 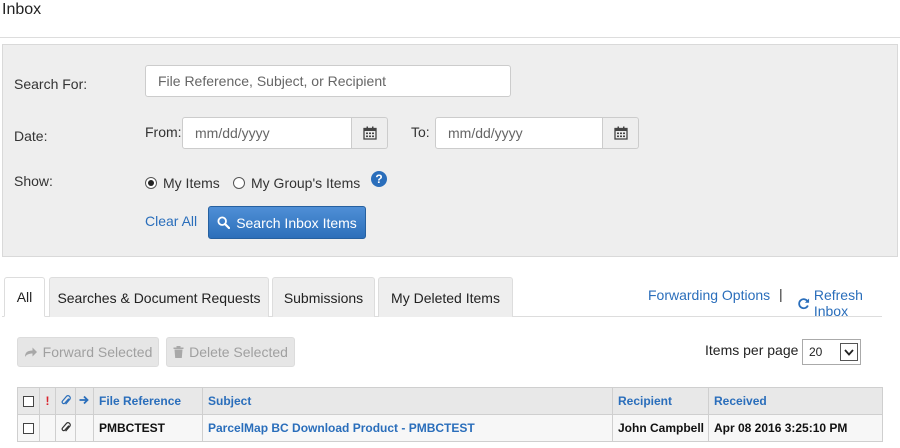 I want to click on row-checkbox, so click(x=28, y=429).